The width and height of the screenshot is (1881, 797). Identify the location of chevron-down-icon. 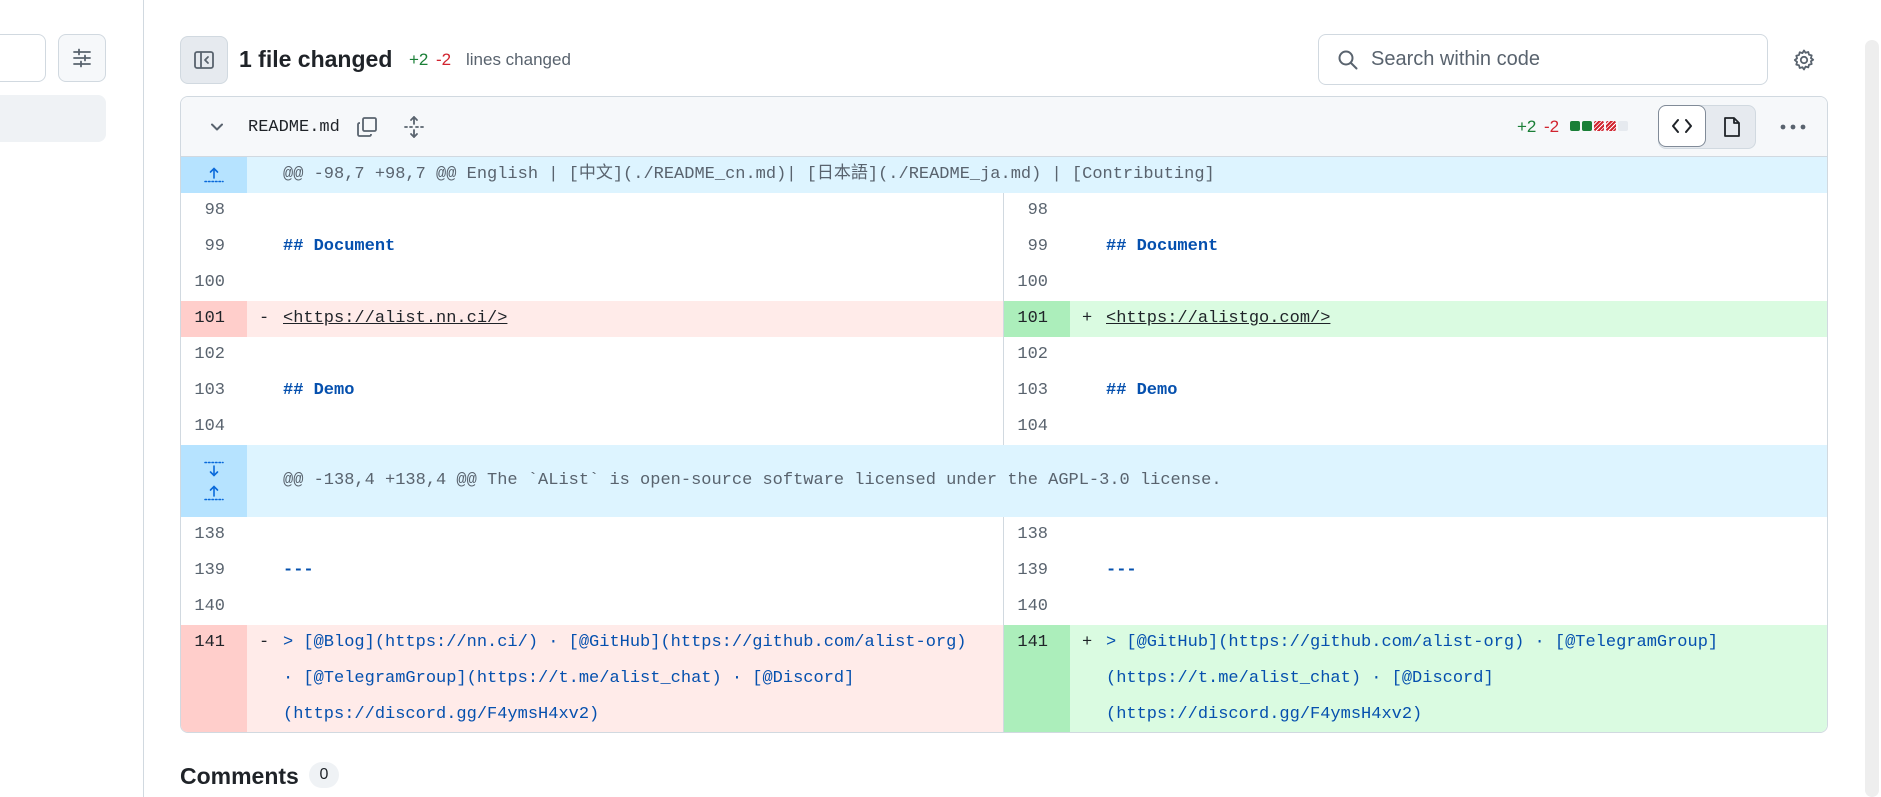
(217, 127).